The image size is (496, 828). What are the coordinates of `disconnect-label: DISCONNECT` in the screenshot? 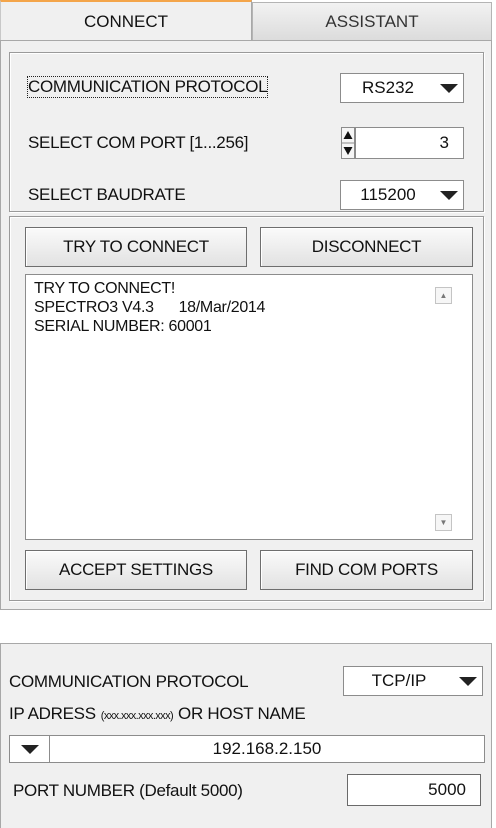 It's located at (366, 246).